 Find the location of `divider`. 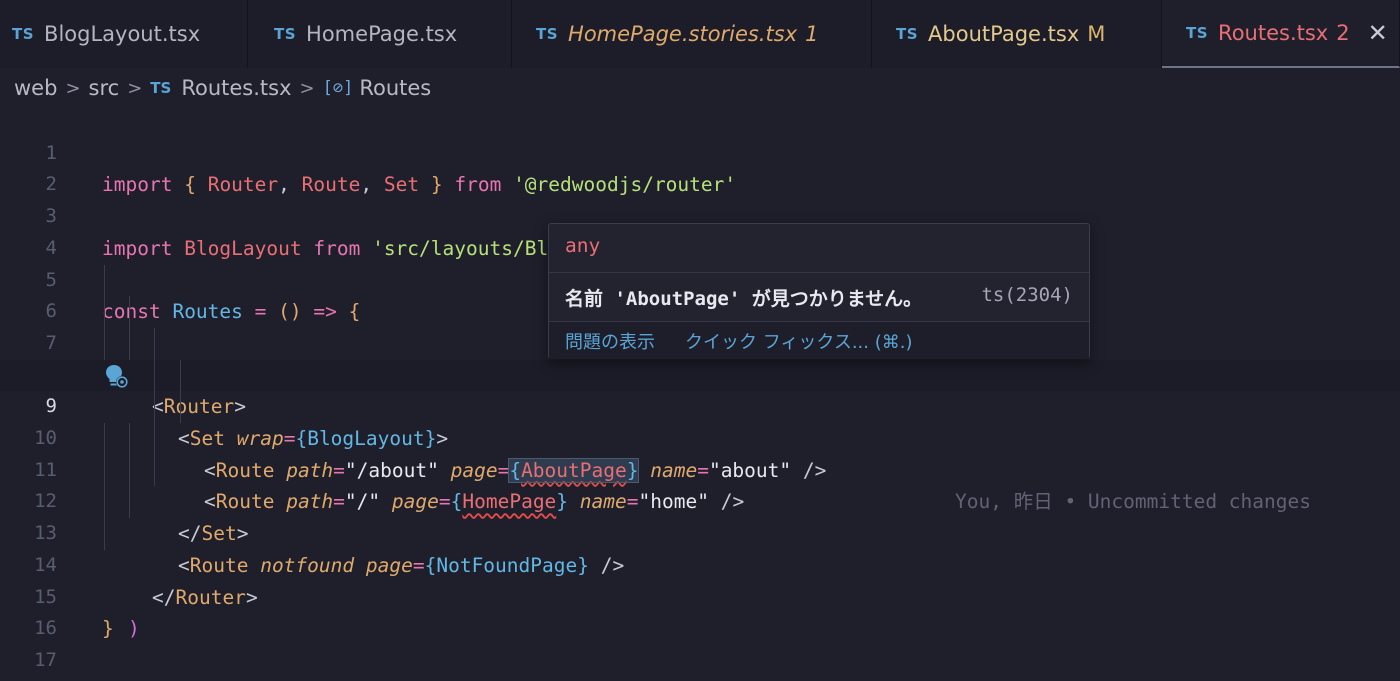

divider is located at coordinates (819, 272).